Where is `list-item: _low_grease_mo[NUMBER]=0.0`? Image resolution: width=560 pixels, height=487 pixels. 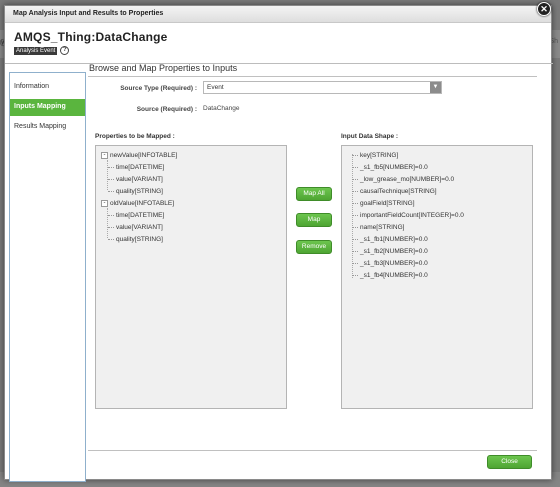 list-item: _low_grease_mo[NUMBER]=0.0 is located at coordinates (403, 179).